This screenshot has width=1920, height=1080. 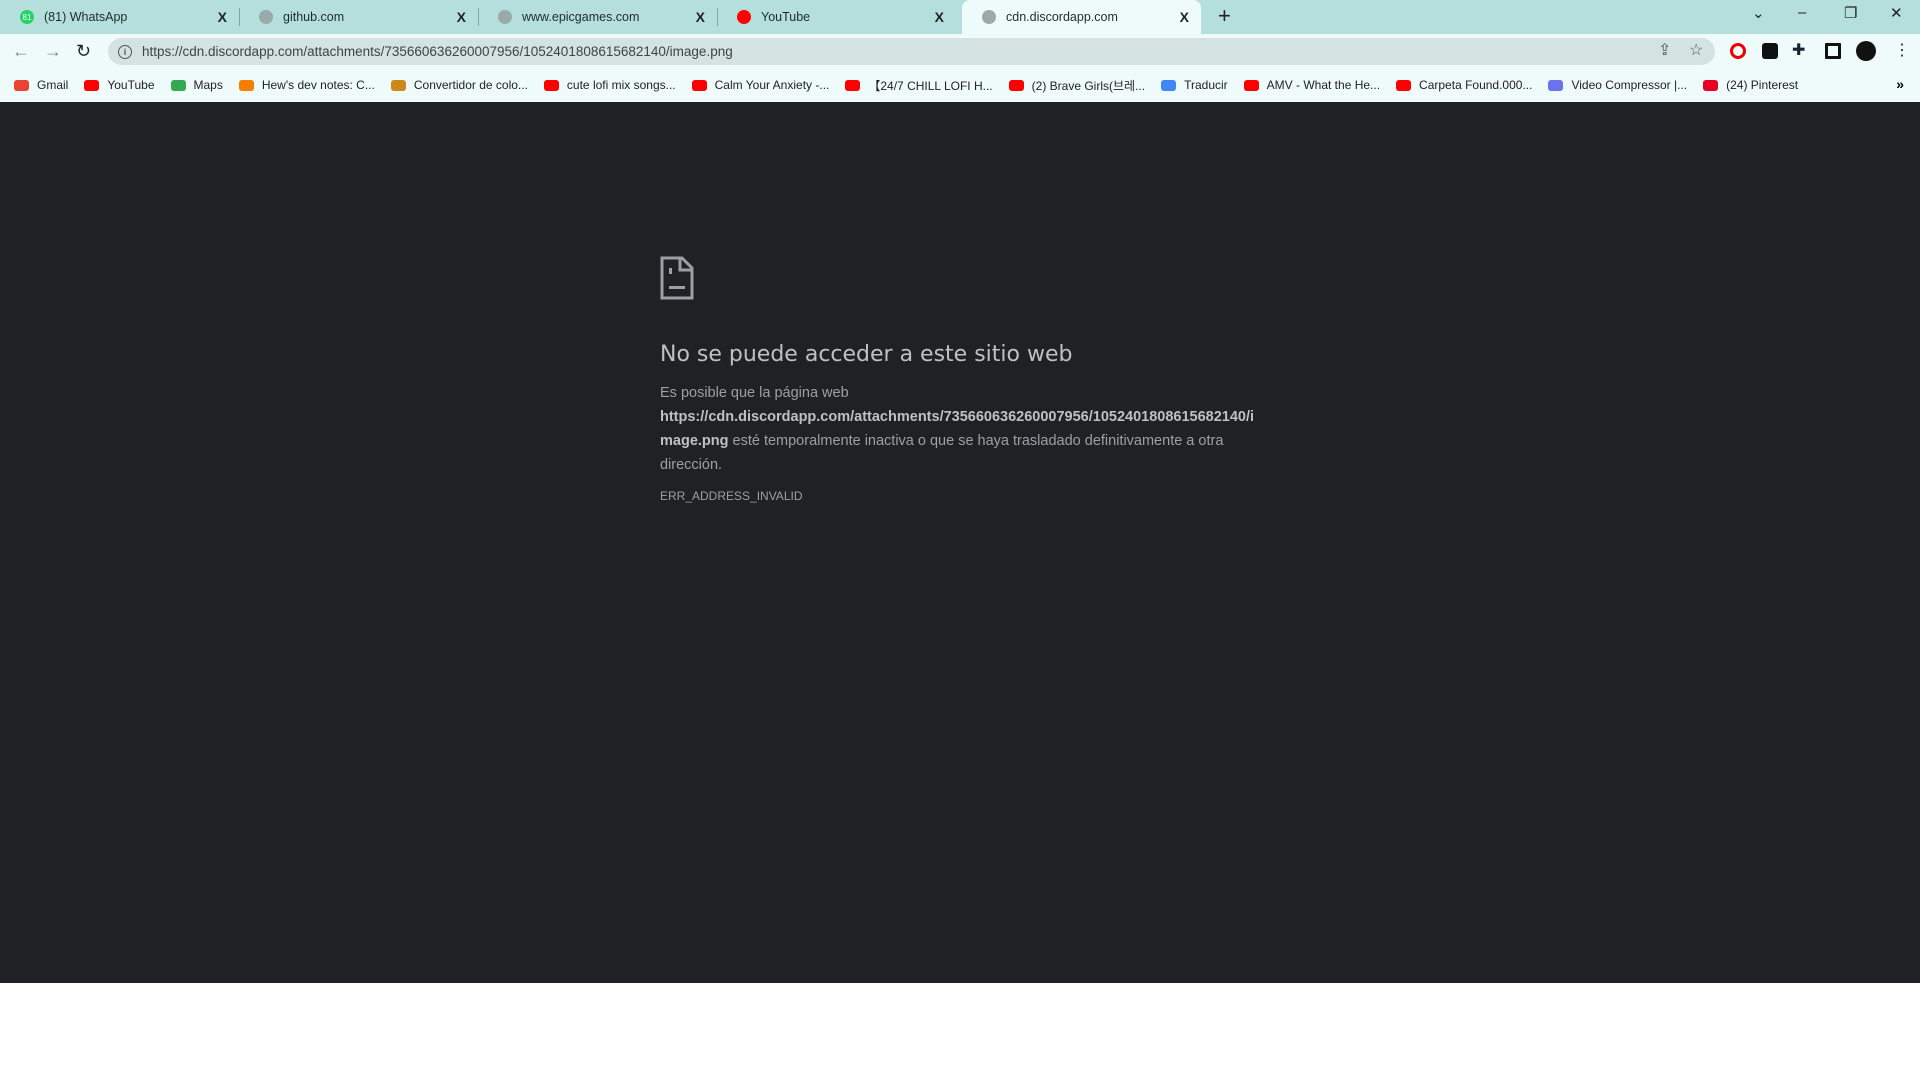 What do you see at coordinates (581, 17) in the screenshot?
I see `tab-title: www.epicgames.com` at bounding box center [581, 17].